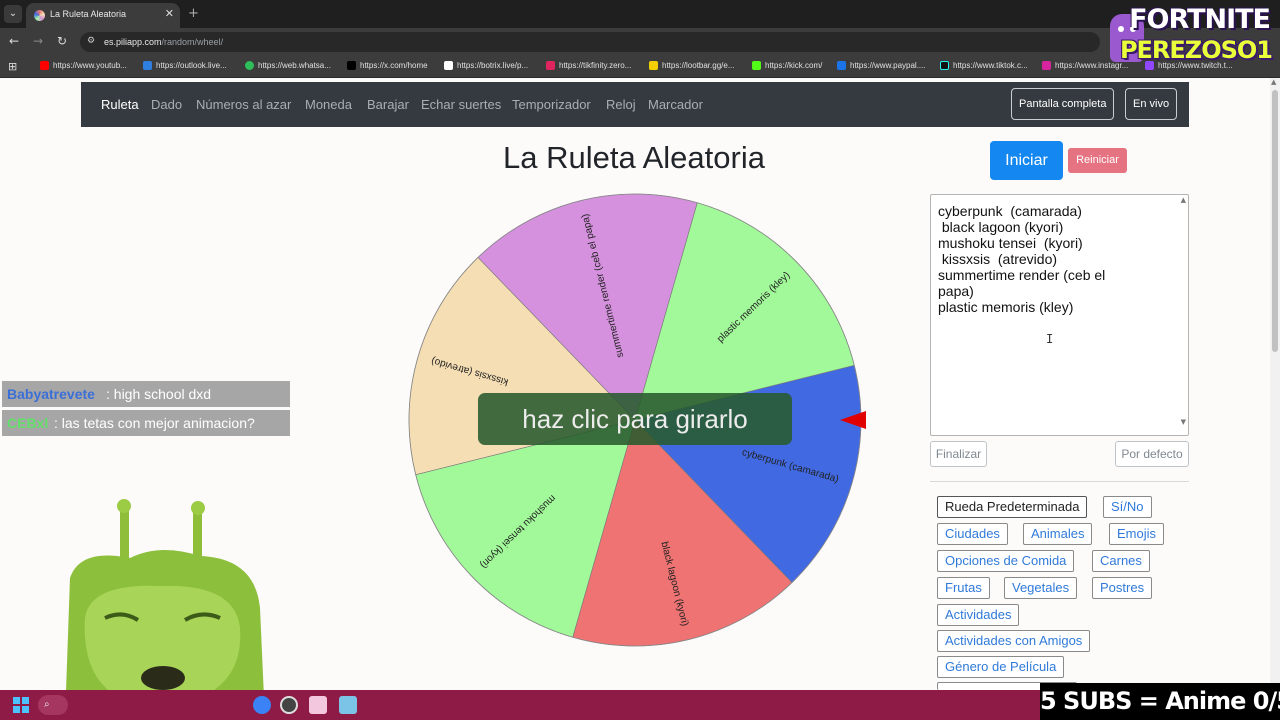  I want to click on preset-opciones-de-comida: Opciones de Comida, so click(1006, 561).